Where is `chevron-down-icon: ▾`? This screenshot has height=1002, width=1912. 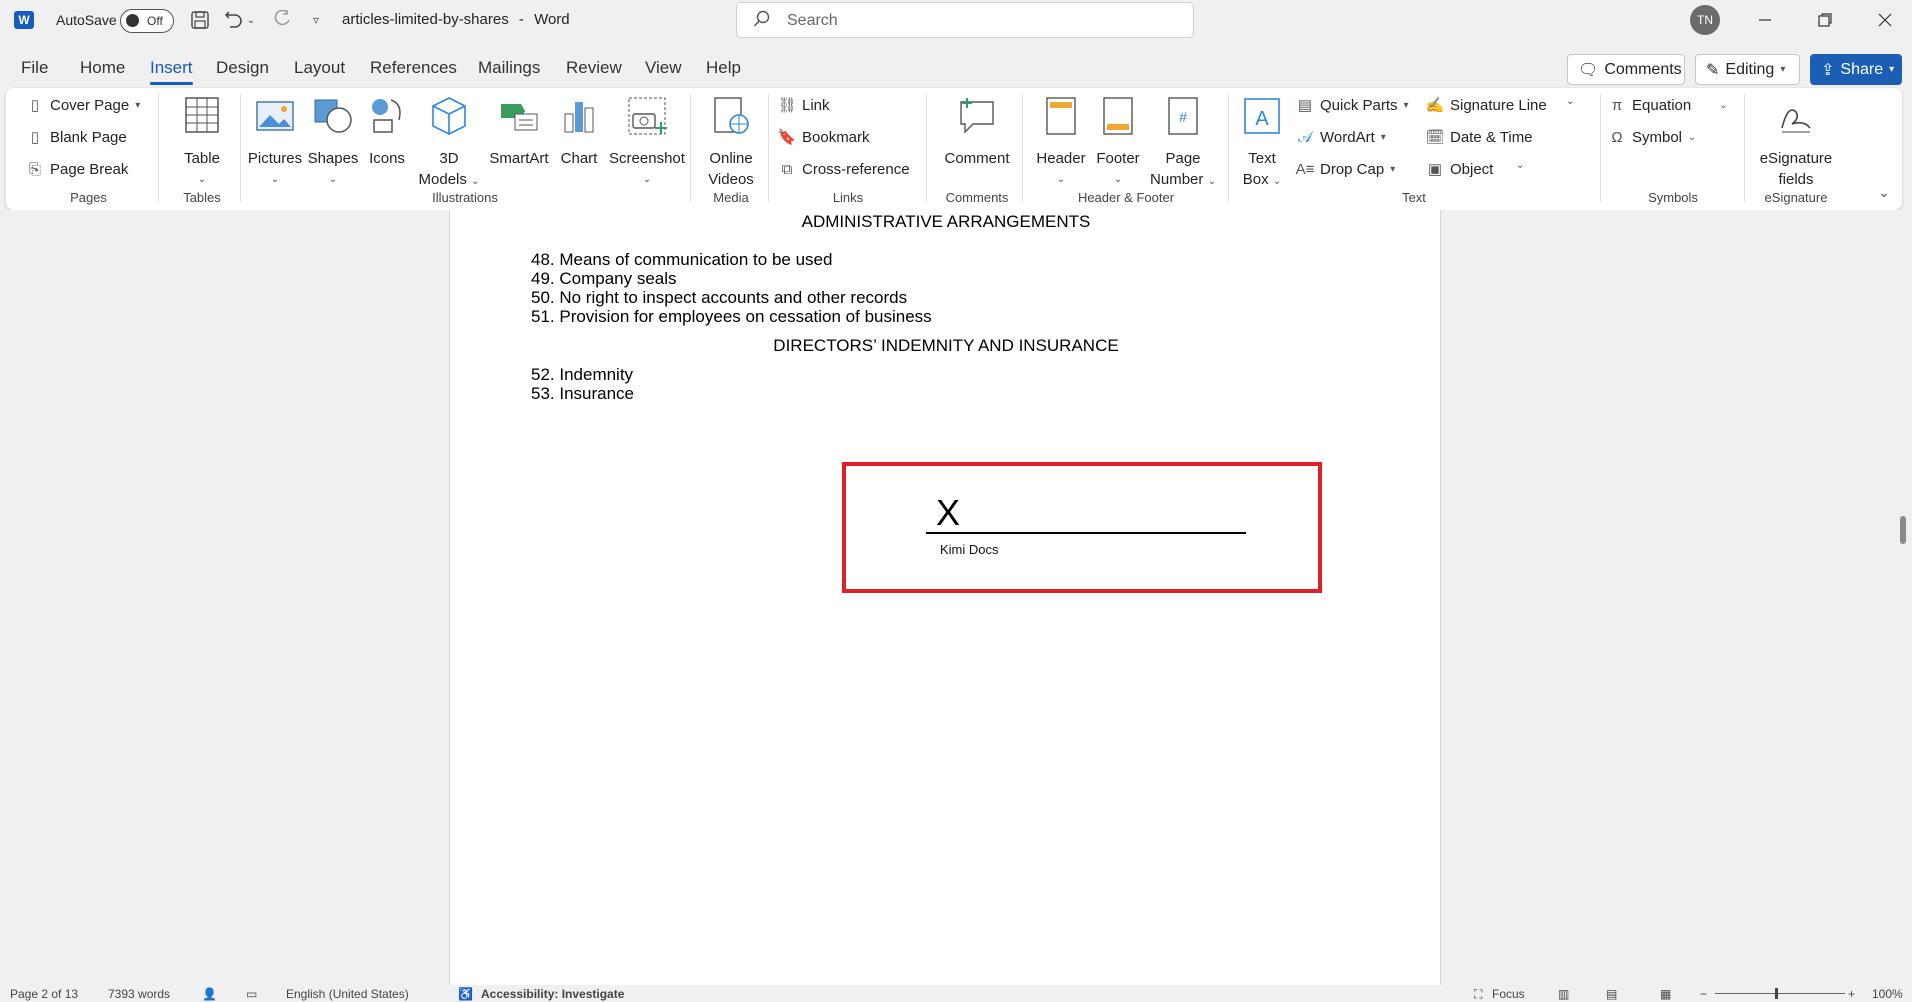 chevron-down-icon: ▾ is located at coordinates (1393, 169).